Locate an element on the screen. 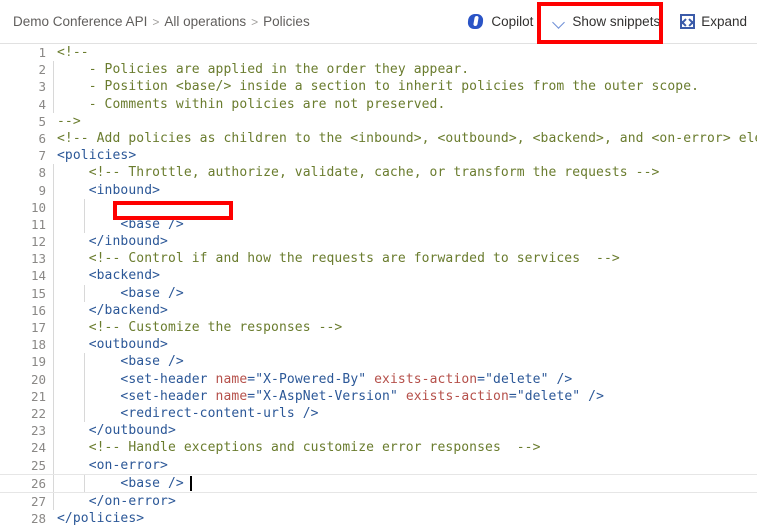 The image size is (757, 528). line-number: 21 is located at coordinates (38, 396).